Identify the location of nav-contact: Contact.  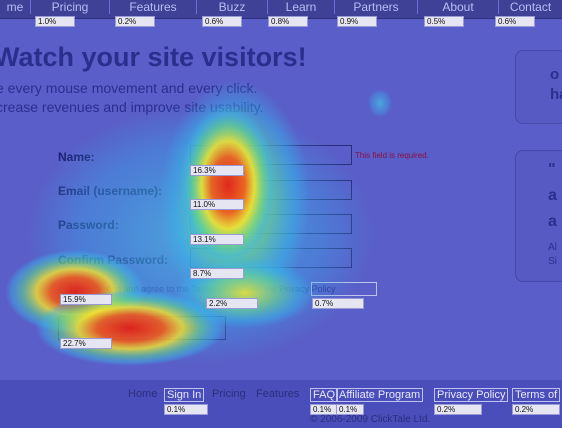
(530, 7).